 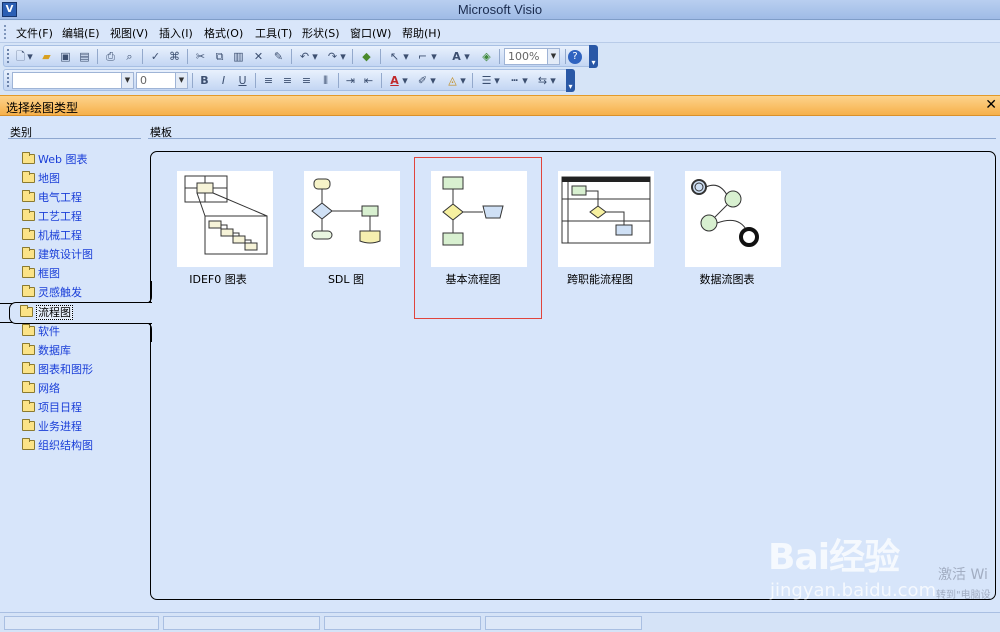 What do you see at coordinates (433, 80) in the screenshot?
I see `line-color-dropdown-icon: ▾` at bounding box center [433, 80].